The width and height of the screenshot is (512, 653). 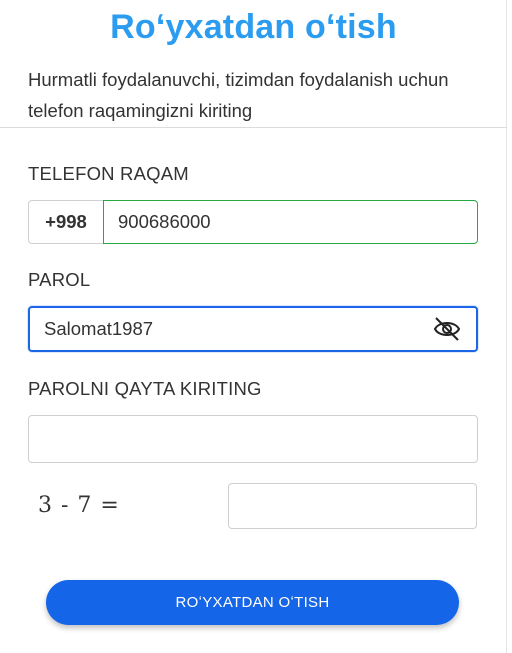 I want to click on phone-label: TELEFON RAQAM, so click(x=108, y=173).